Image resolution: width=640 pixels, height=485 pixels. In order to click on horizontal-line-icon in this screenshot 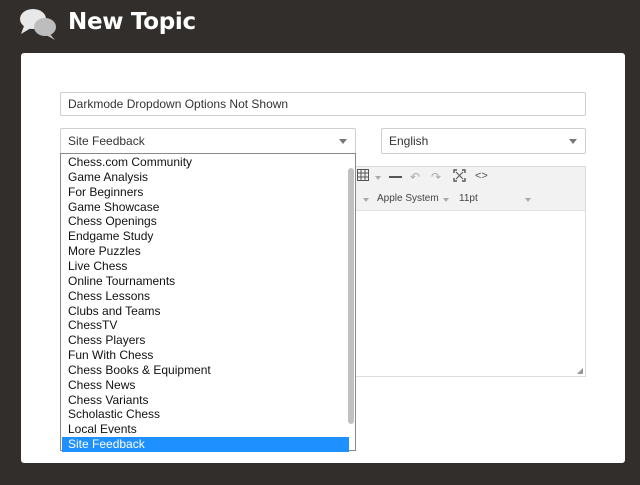, I will do `click(395, 177)`.